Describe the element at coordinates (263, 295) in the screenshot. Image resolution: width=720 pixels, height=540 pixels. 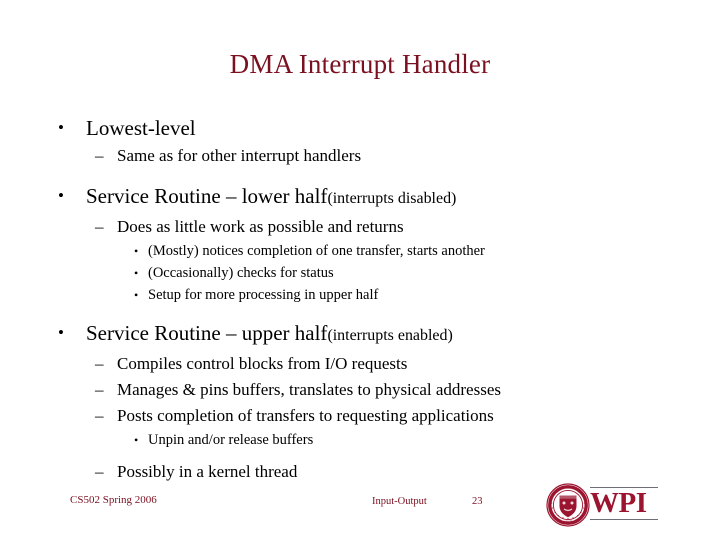
I see `bullet-text: Setup for more processing in upper half` at that location.